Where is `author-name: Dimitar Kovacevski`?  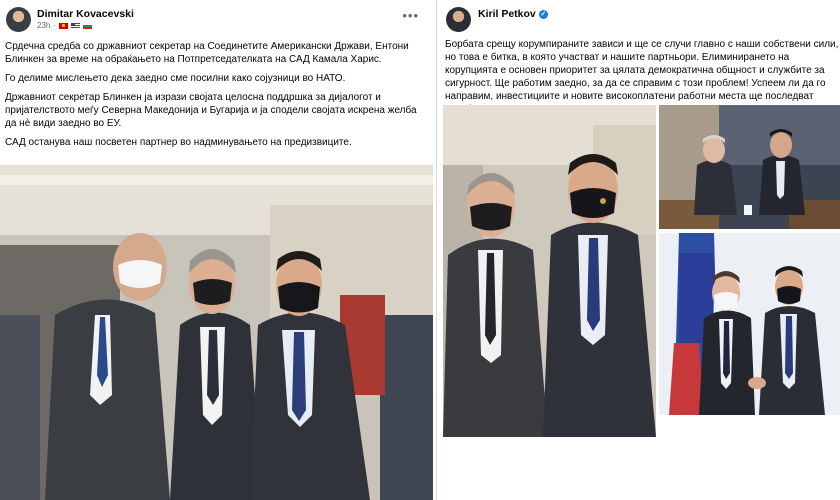 author-name: Dimitar Kovacevski is located at coordinates (85, 14).